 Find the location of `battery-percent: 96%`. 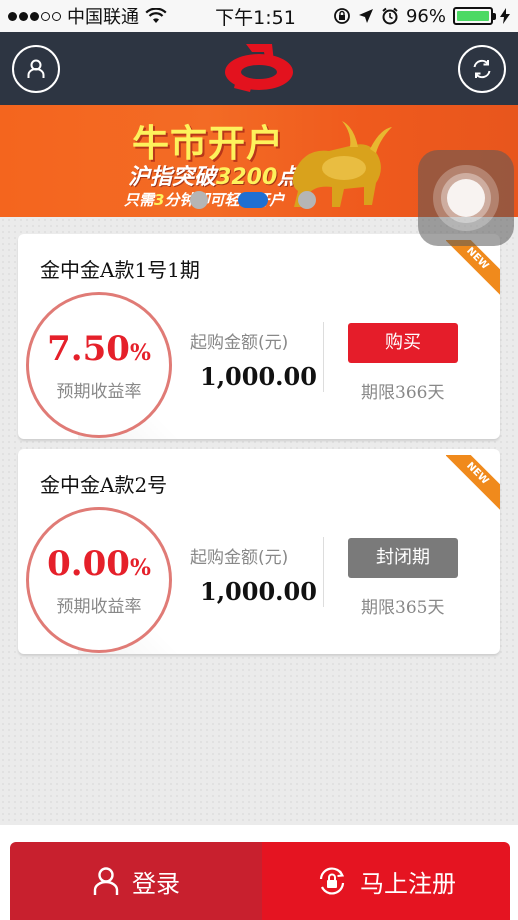

battery-percent: 96% is located at coordinates (425, 16).